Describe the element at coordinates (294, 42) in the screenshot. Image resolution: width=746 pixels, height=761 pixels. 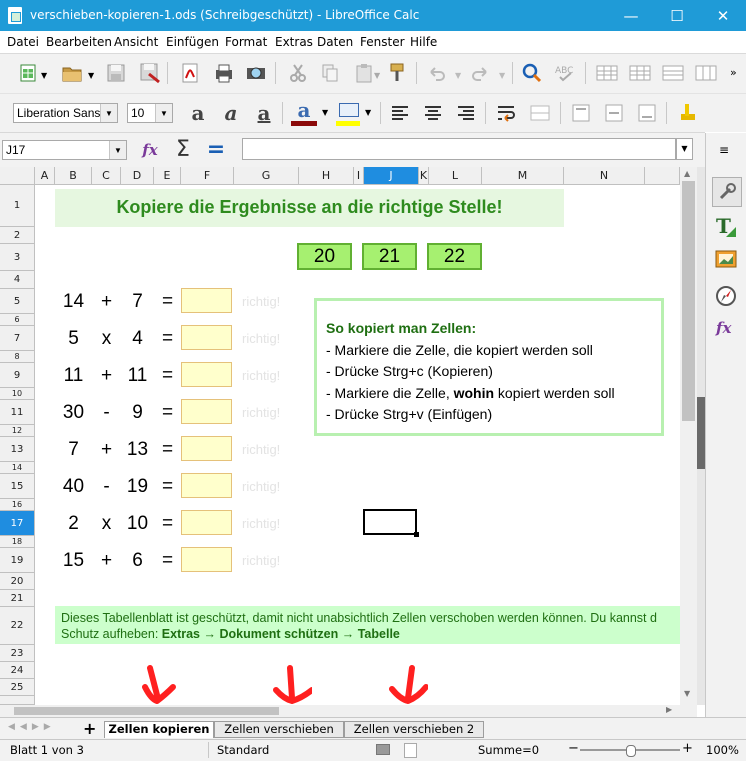
I see `menu-extras: Extras` at that location.